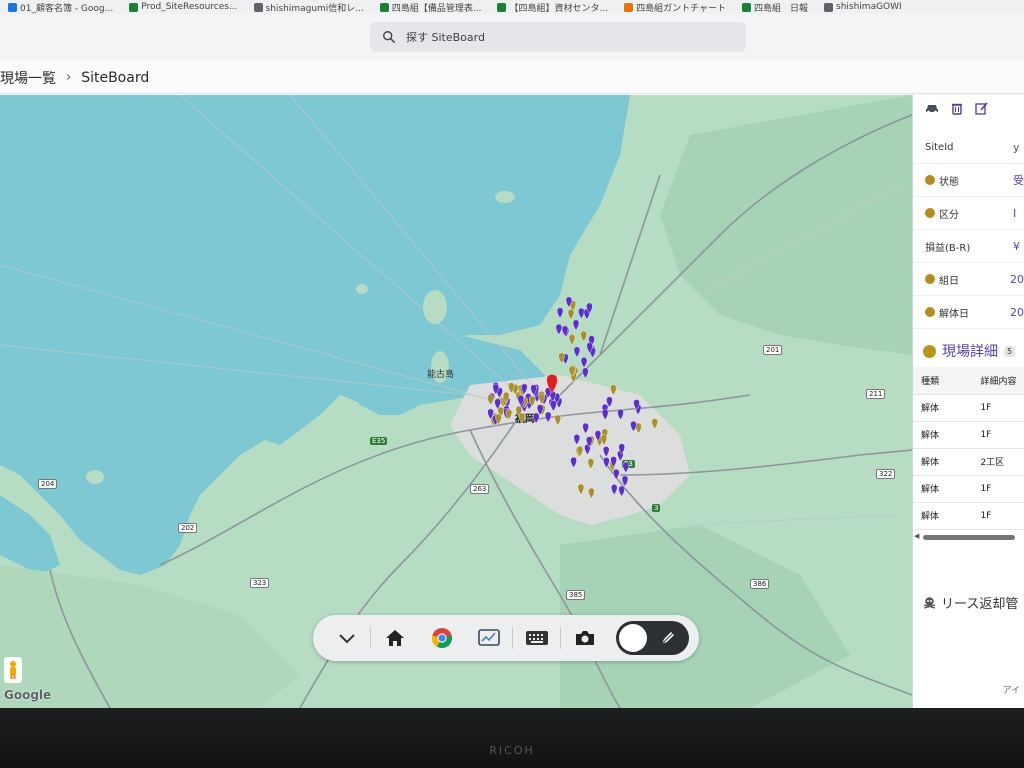 The image size is (1024, 768). I want to click on prop-value: 受, so click(1018, 180).